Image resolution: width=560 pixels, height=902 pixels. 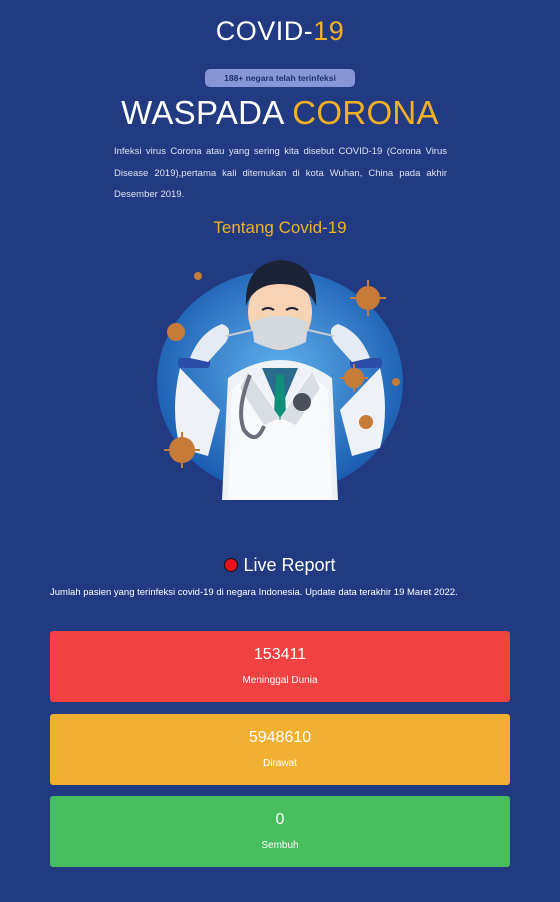 I want to click on treated-card: 5948610 Dirawat, so click(x=280, y=749).